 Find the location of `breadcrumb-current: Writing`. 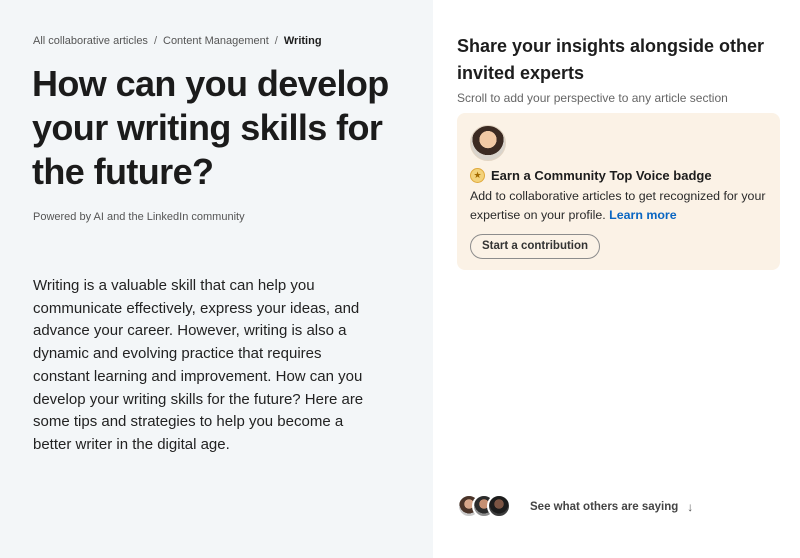

breadcrumb-current: Writing is located at coordinates (302, 41).